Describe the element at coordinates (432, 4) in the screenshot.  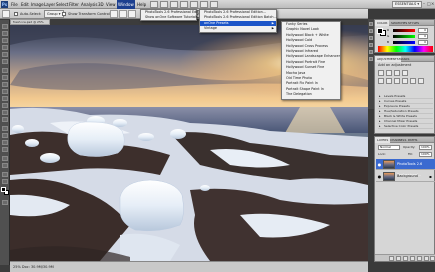
I see `close-icon: ×` at that location.